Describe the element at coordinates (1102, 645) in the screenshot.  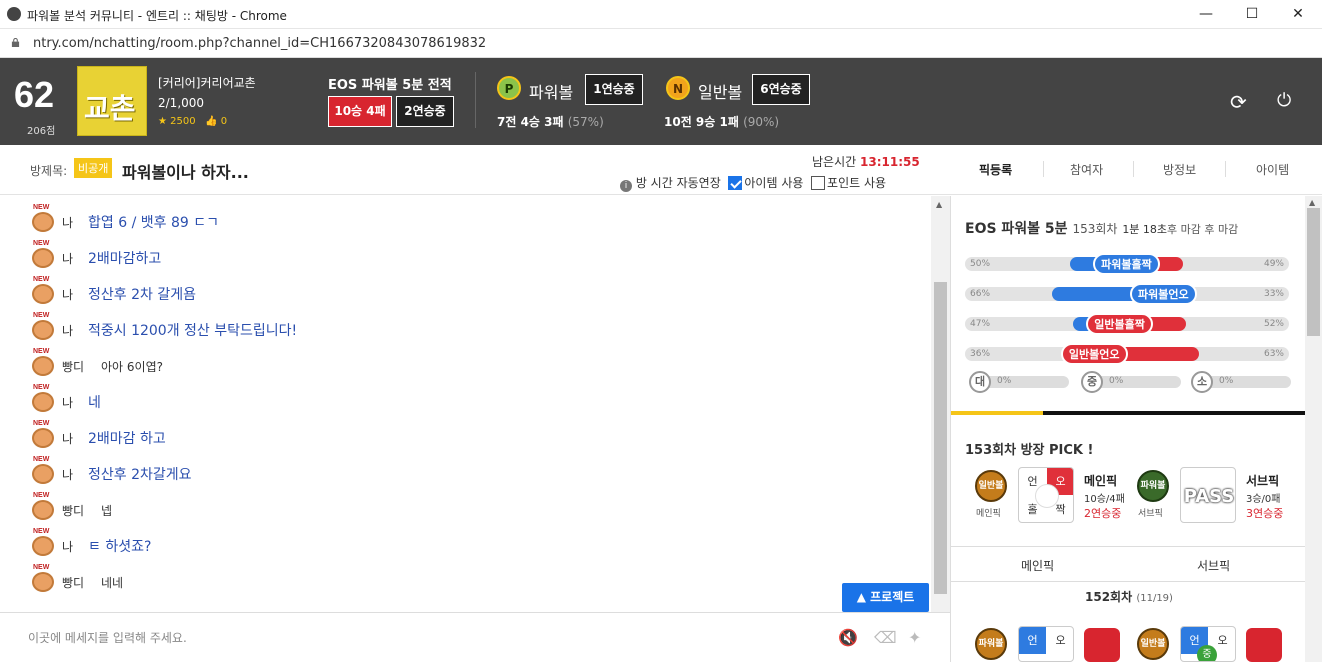
I see `mascot-red-icon` at that location.